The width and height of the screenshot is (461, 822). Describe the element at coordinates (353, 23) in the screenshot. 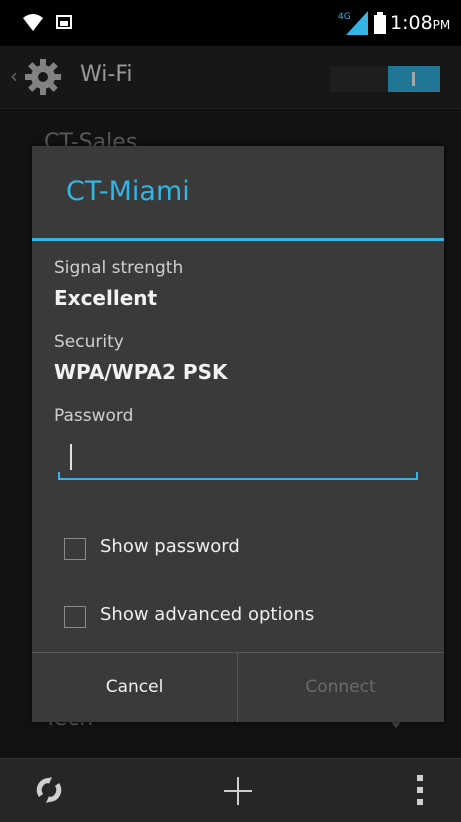

I see `signal-icon: 4G` at that location.